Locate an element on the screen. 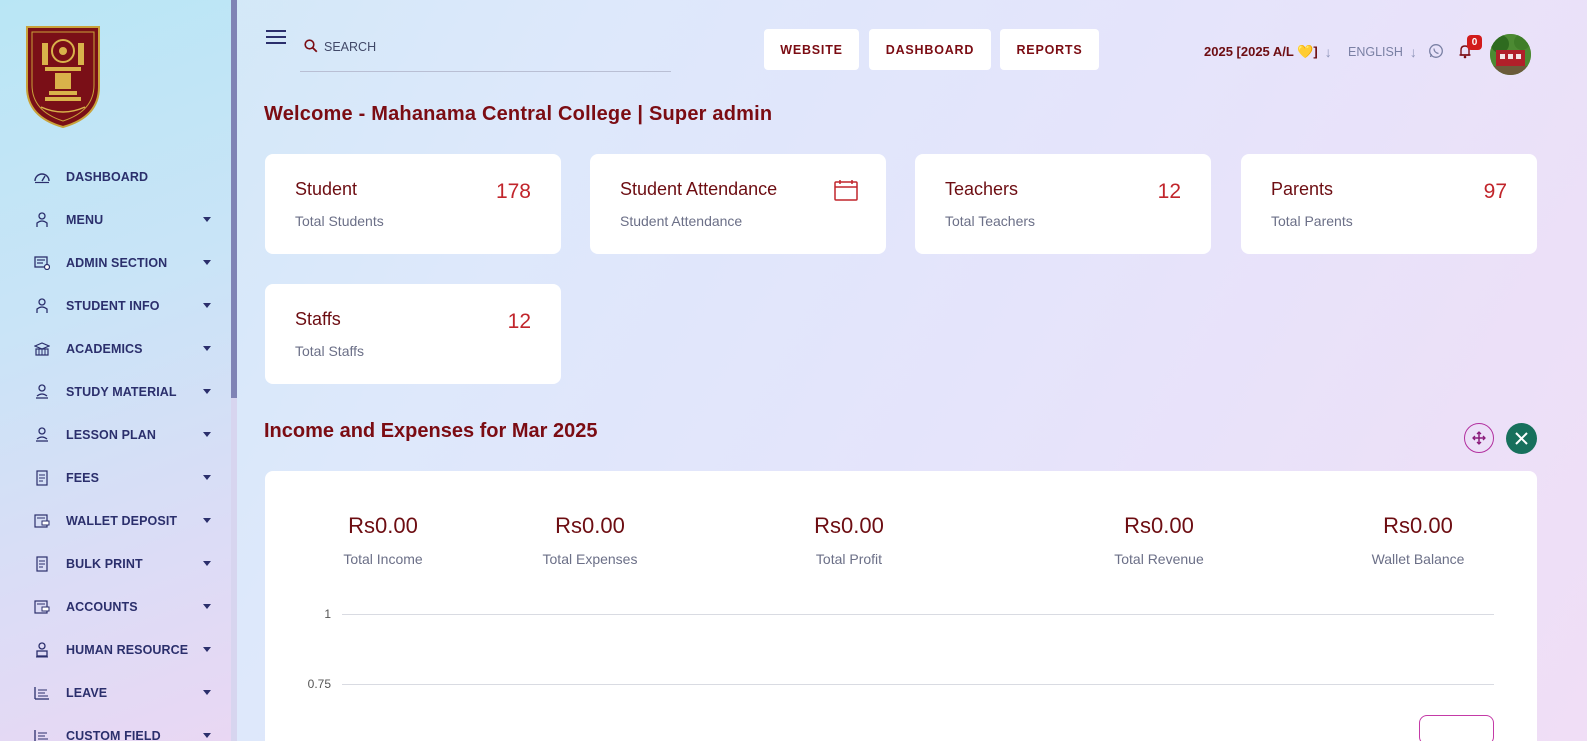  chart-gridline is located at coordinates (918, 614).